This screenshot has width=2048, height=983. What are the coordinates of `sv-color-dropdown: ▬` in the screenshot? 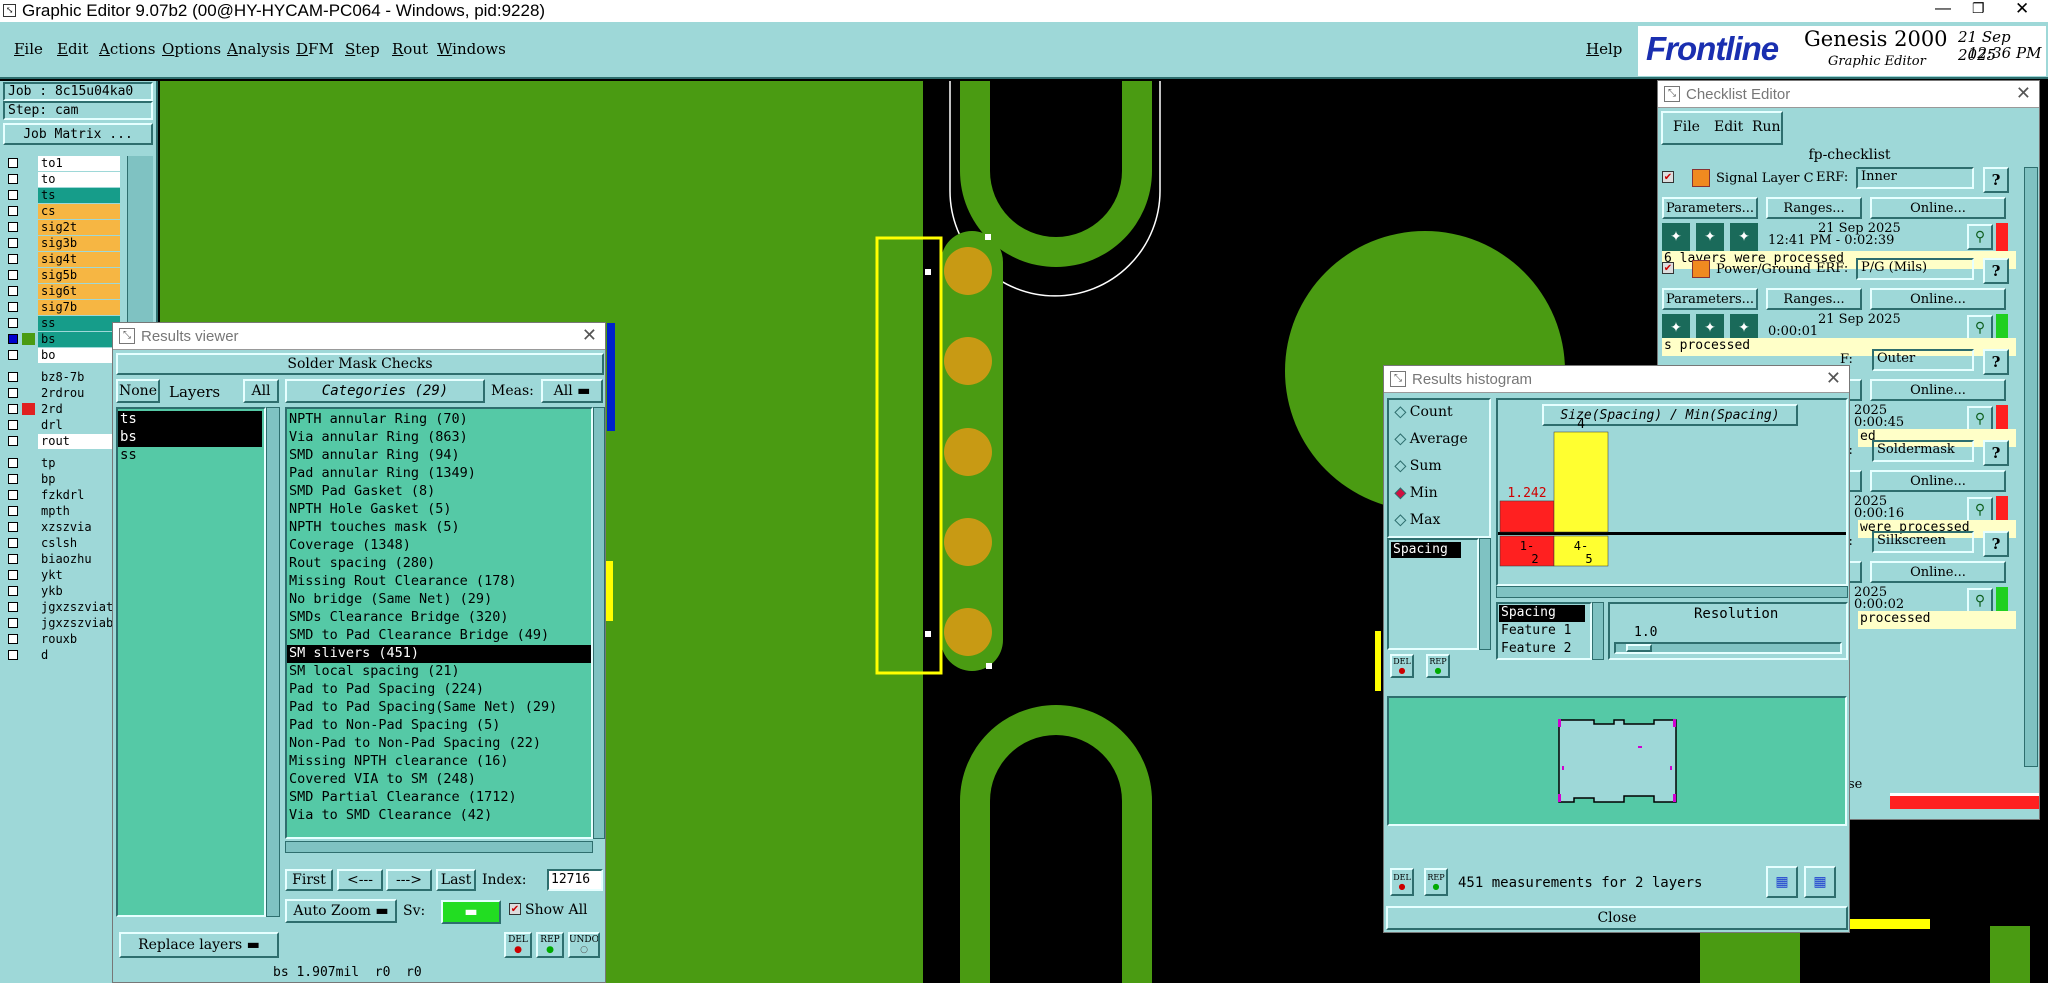 It's located at (471, 912).